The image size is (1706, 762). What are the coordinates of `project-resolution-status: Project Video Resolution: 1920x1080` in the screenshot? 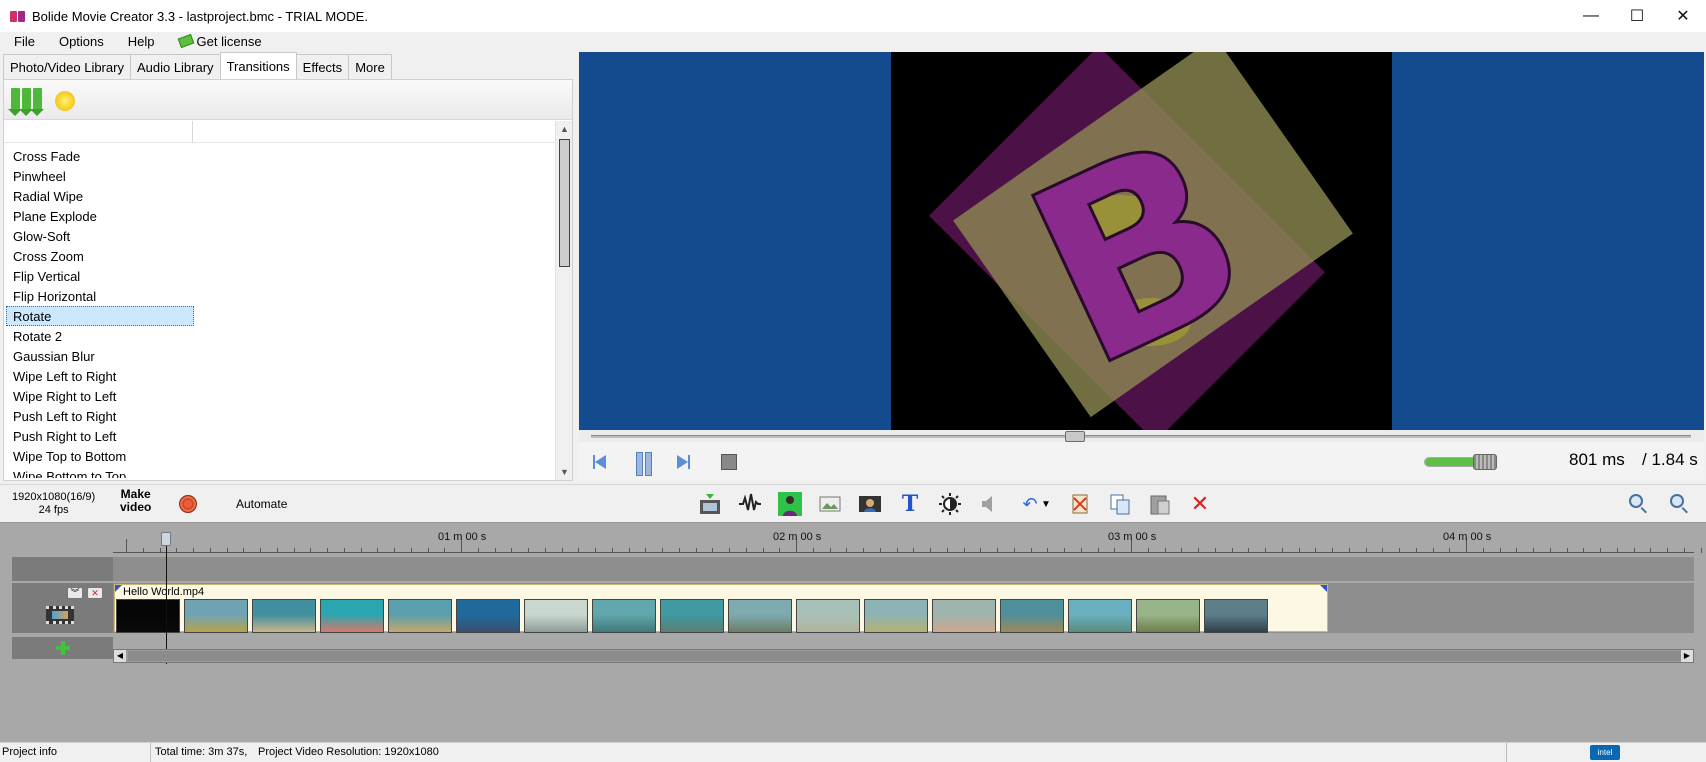 It's located at (348, 752).